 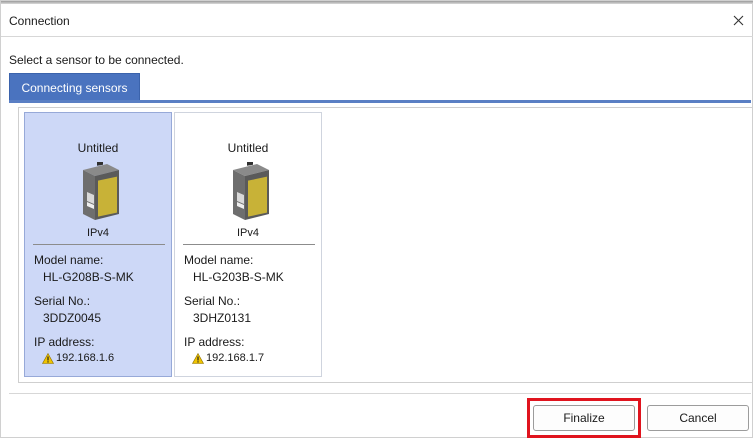 I want to click on model-value: HL-G208B-S-MK, so click(x=88, y=277).